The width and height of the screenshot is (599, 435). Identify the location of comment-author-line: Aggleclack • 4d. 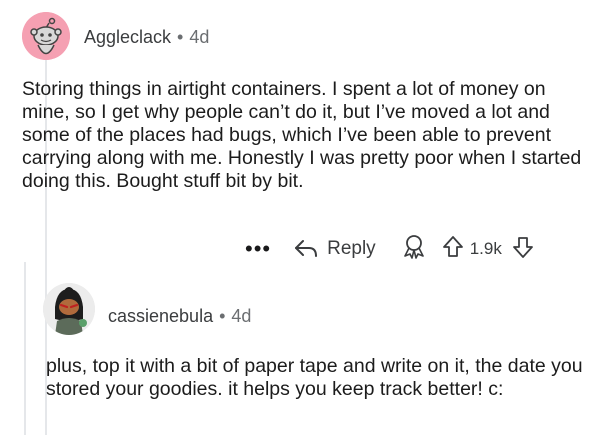
(146, 37).